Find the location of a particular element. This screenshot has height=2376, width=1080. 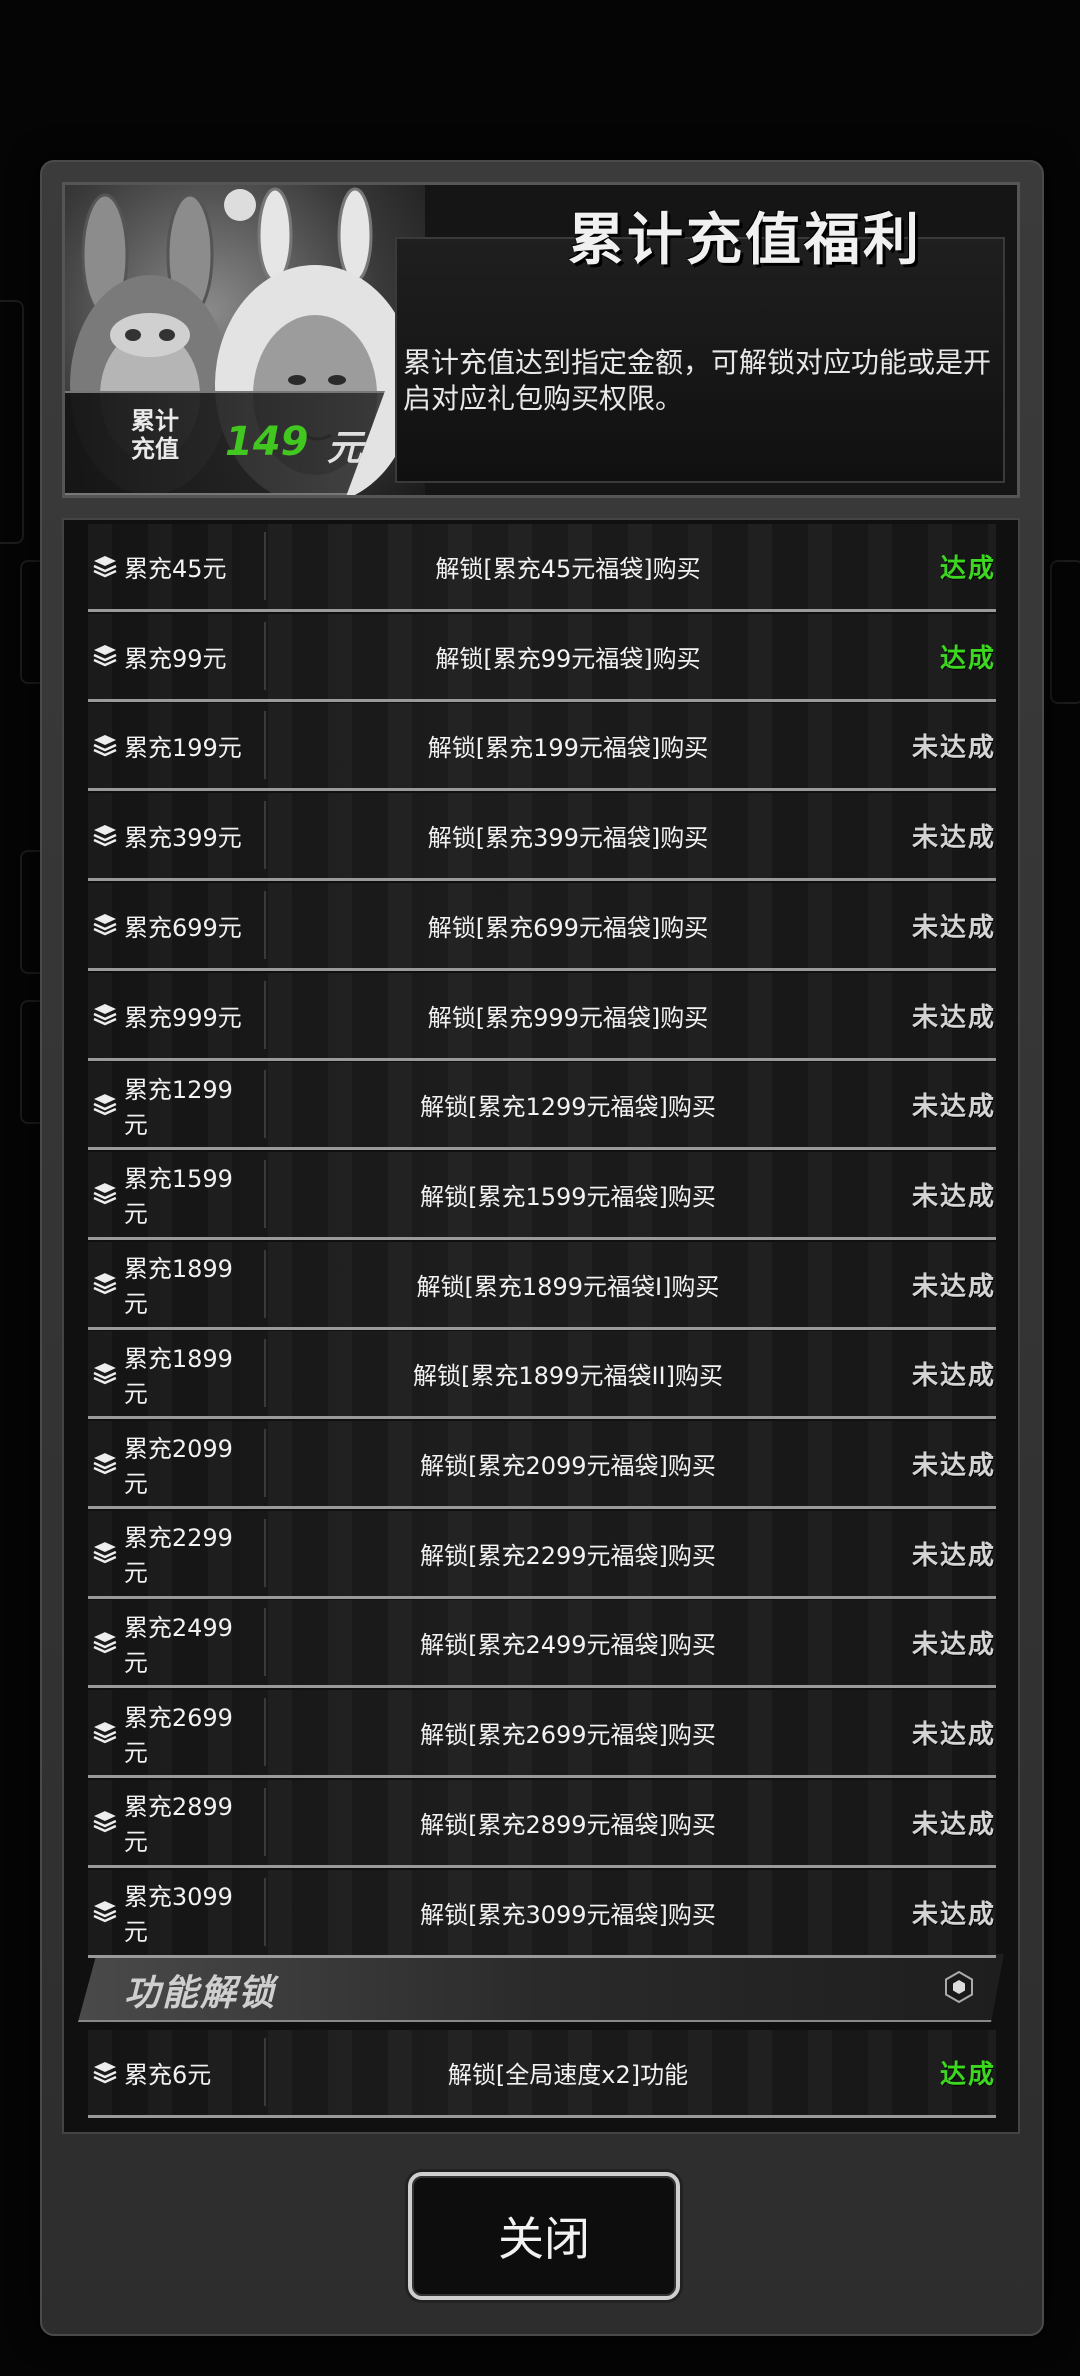

reward-row: 累充99元 解锁[累充99元福袋]购买 达成 is located at coordinates (542, 657).